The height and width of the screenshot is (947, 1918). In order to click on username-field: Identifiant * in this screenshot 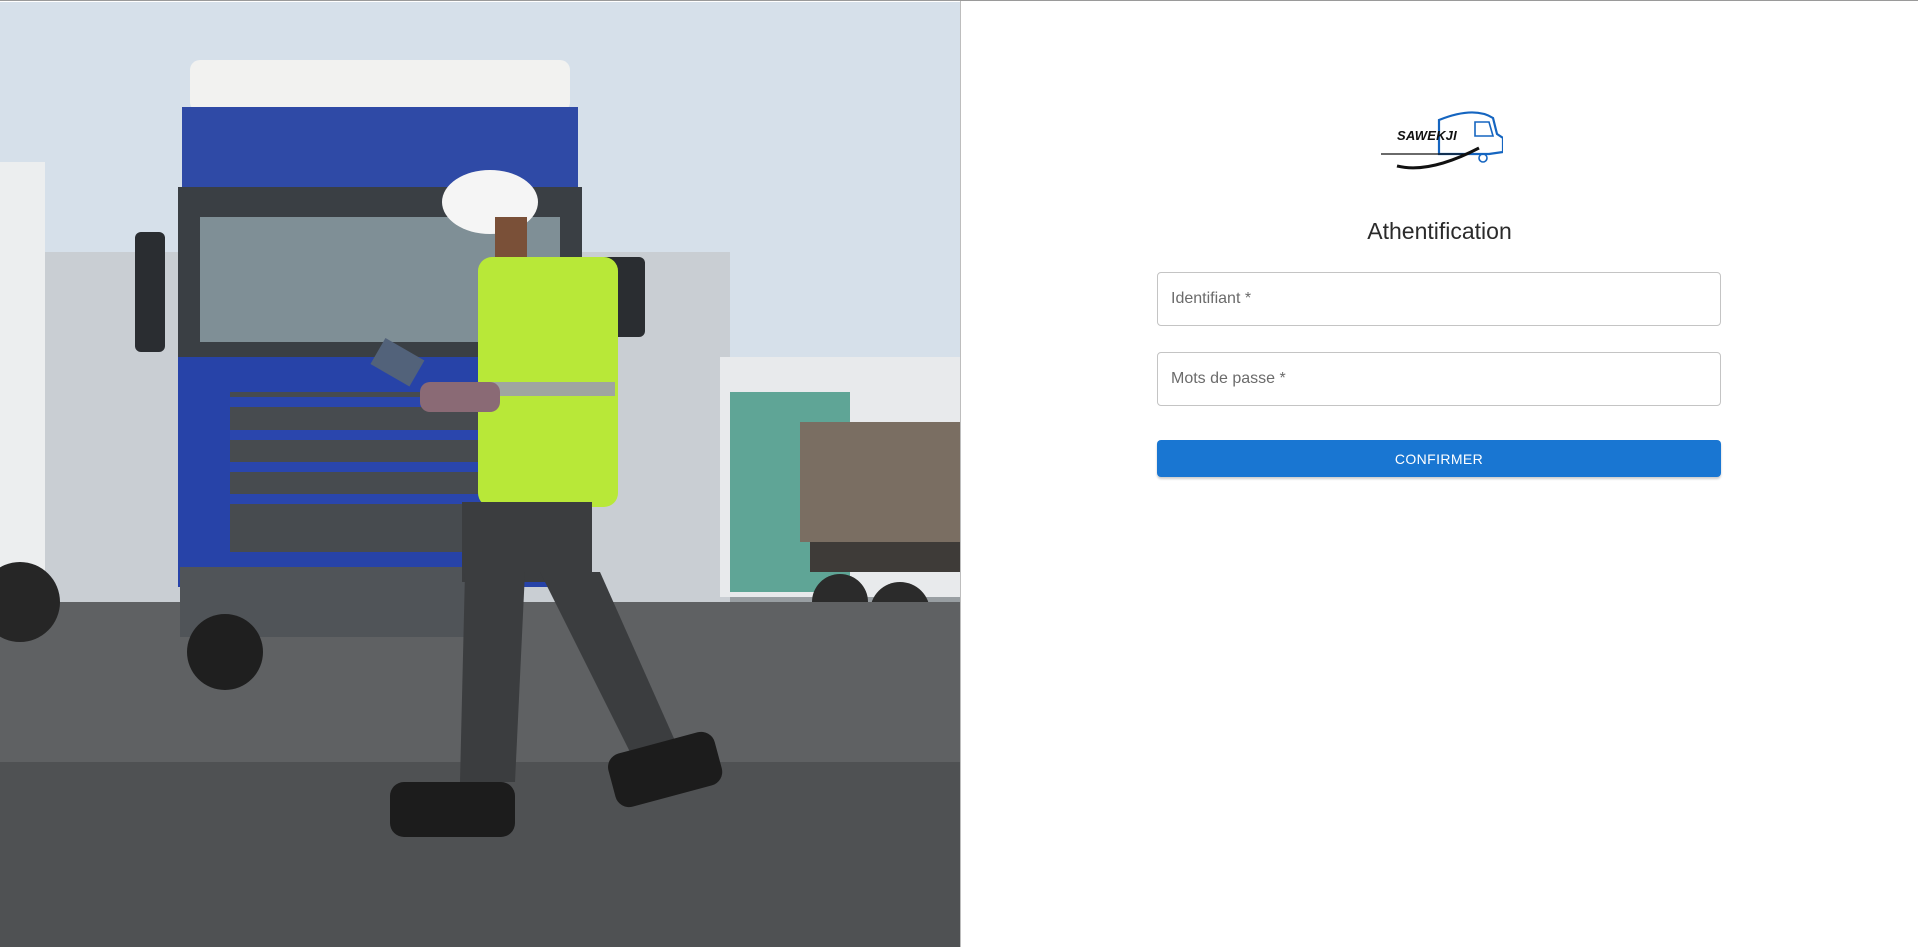, I will do `click(1439, 299)`.